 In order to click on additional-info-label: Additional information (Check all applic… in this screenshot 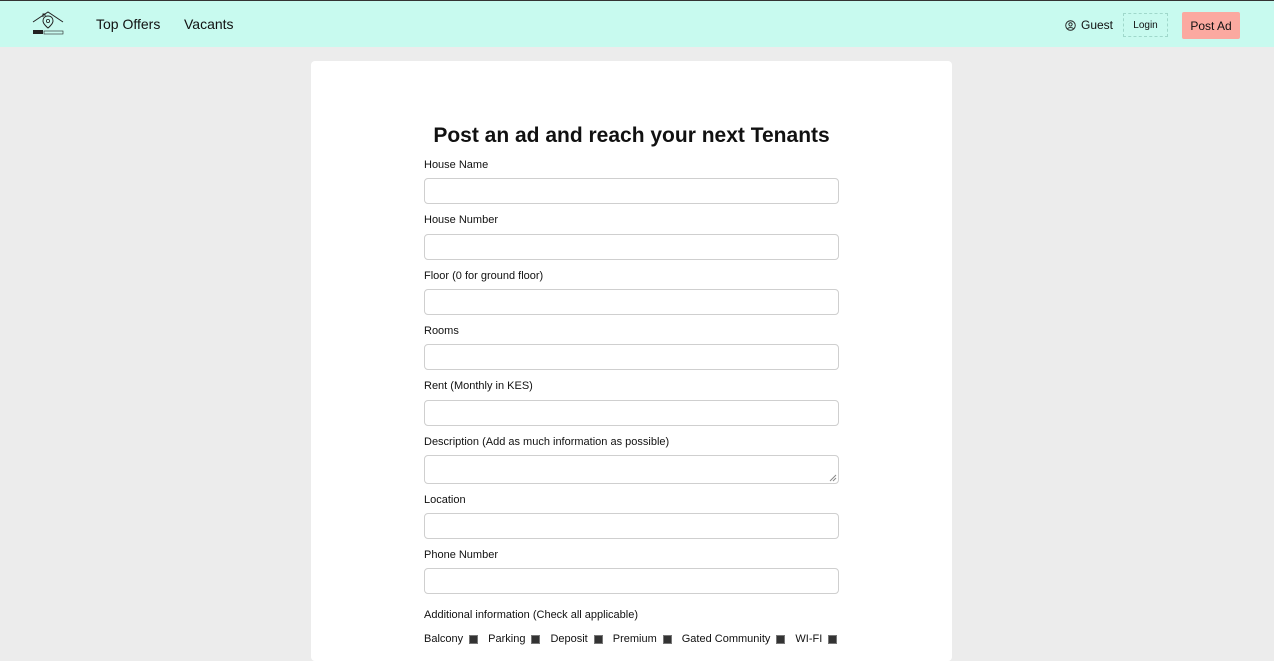, I will do `click(531, 615)`.